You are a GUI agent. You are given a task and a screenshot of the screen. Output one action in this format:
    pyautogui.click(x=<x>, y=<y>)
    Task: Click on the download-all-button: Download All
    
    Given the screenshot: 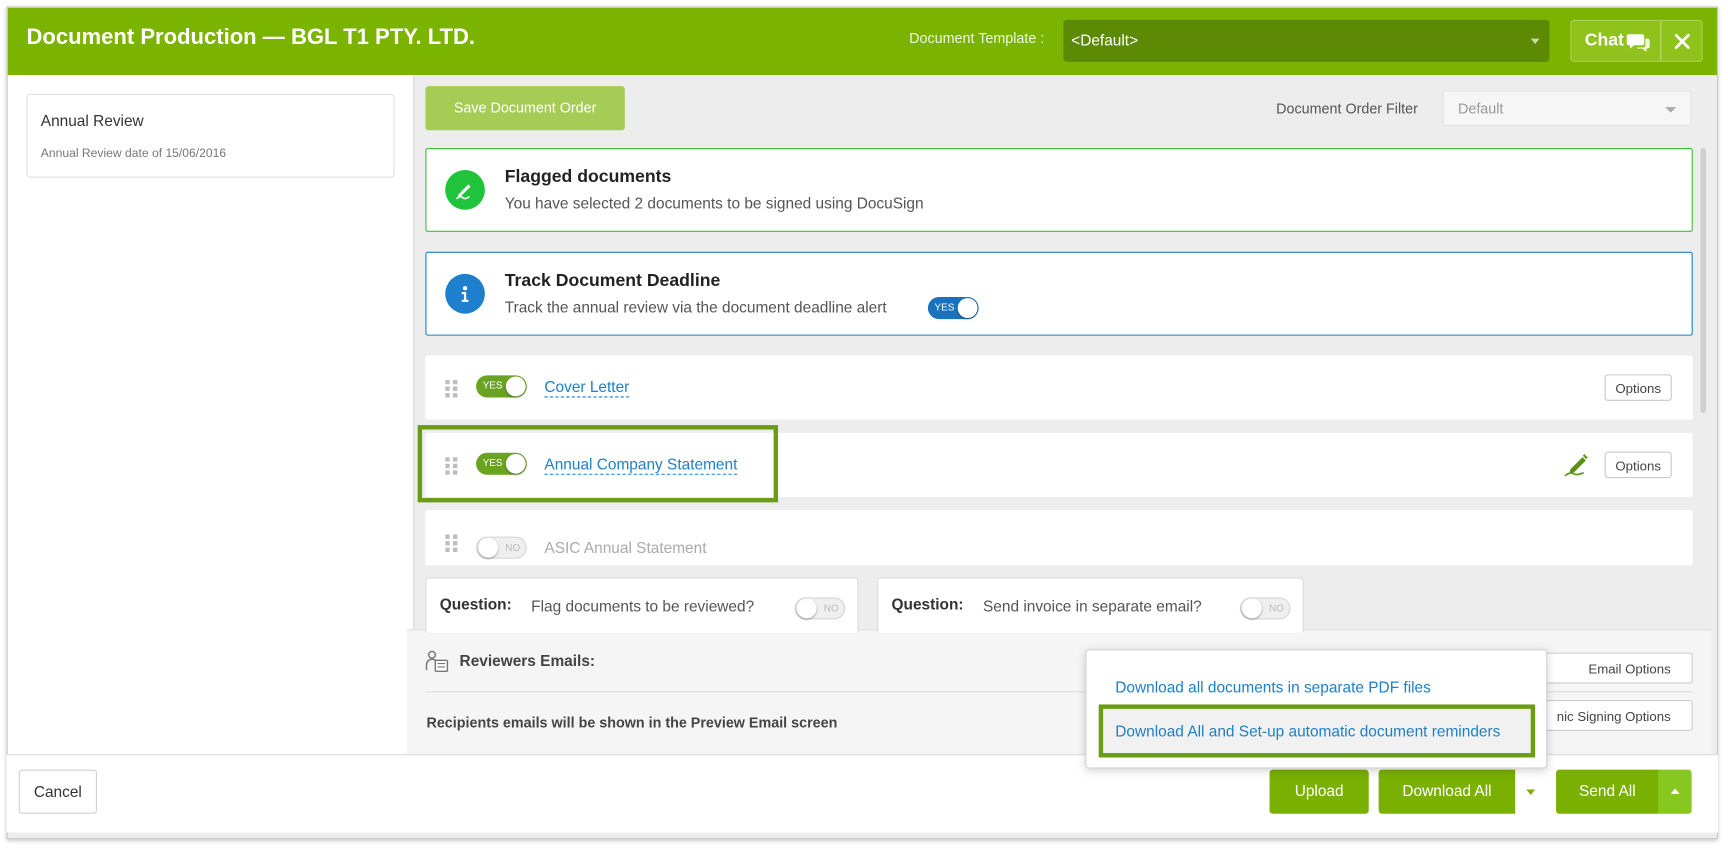 What is the action you would take?
    pyautogui.click(x=1447, y=791)
    